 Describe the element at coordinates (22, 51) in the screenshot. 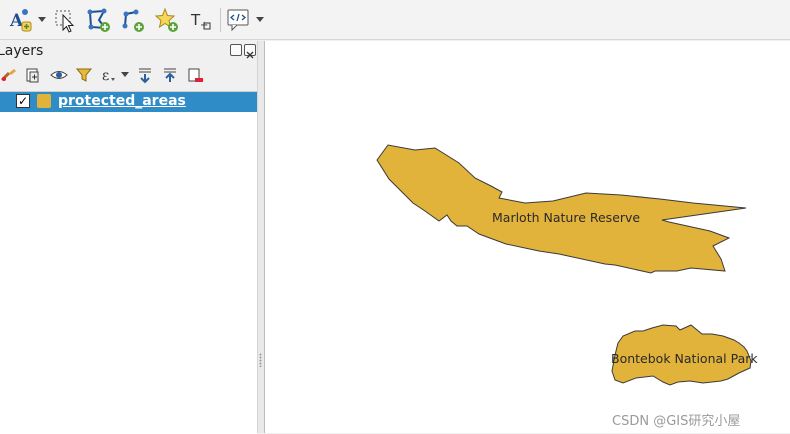

I see `panel-title: Layers` at that location.